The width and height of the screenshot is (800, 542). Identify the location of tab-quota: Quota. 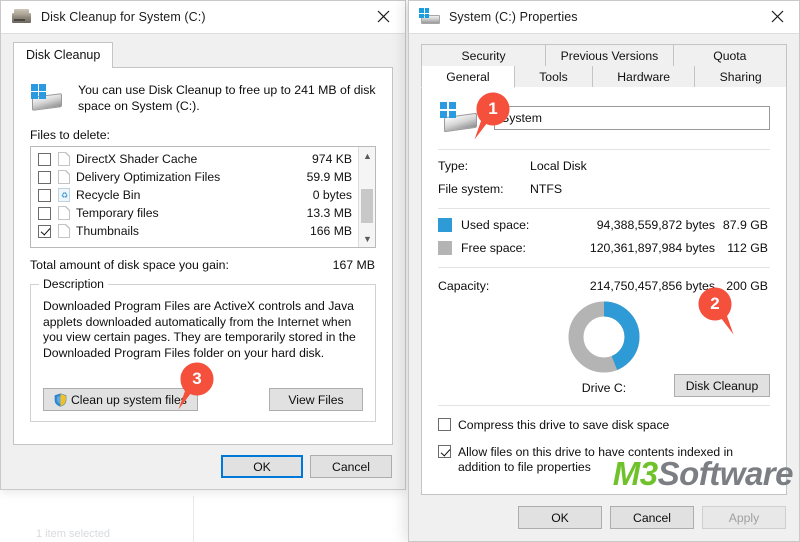
(730, 55).